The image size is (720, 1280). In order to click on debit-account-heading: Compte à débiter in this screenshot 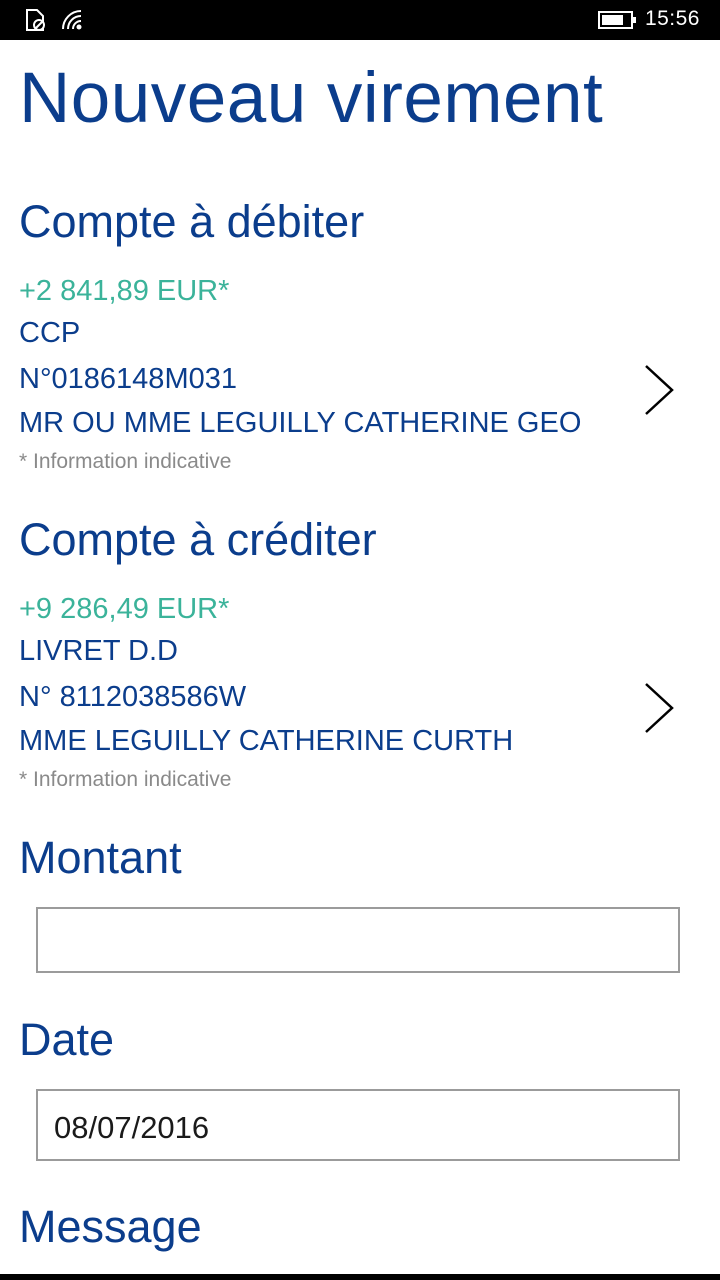, I will do `click(192, 221)`.